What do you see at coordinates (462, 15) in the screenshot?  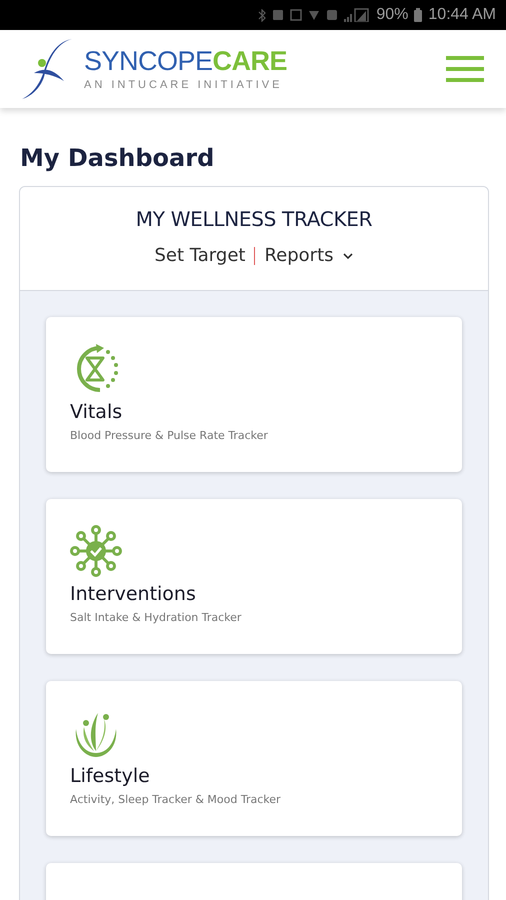 I see `clock: 10:44 AM` at bounding box center [462, 15].